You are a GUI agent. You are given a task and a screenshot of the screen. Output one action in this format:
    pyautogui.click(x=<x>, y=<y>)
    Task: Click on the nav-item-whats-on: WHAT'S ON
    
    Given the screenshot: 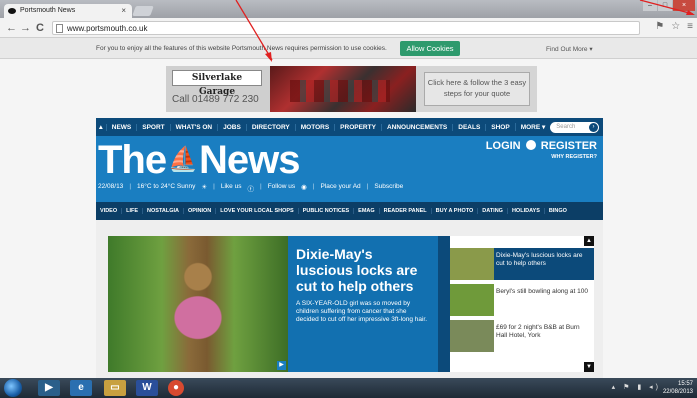 What is the action you would take?
    pyautogui.click(x=193, y=127)
    